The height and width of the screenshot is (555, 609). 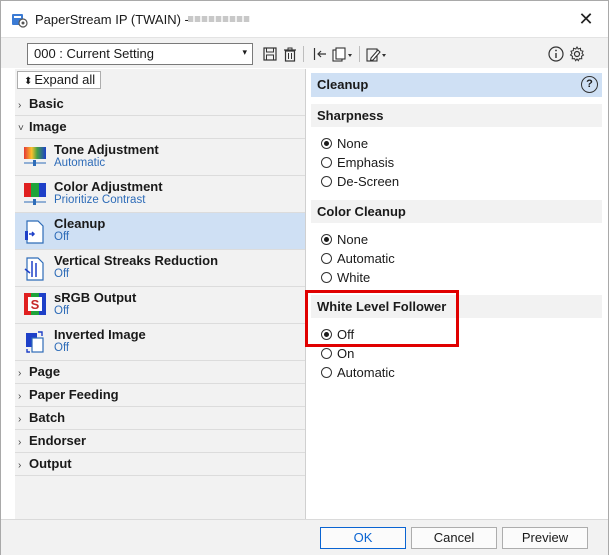 I want to click on ok-button: OK, so click(x=363, y=538).